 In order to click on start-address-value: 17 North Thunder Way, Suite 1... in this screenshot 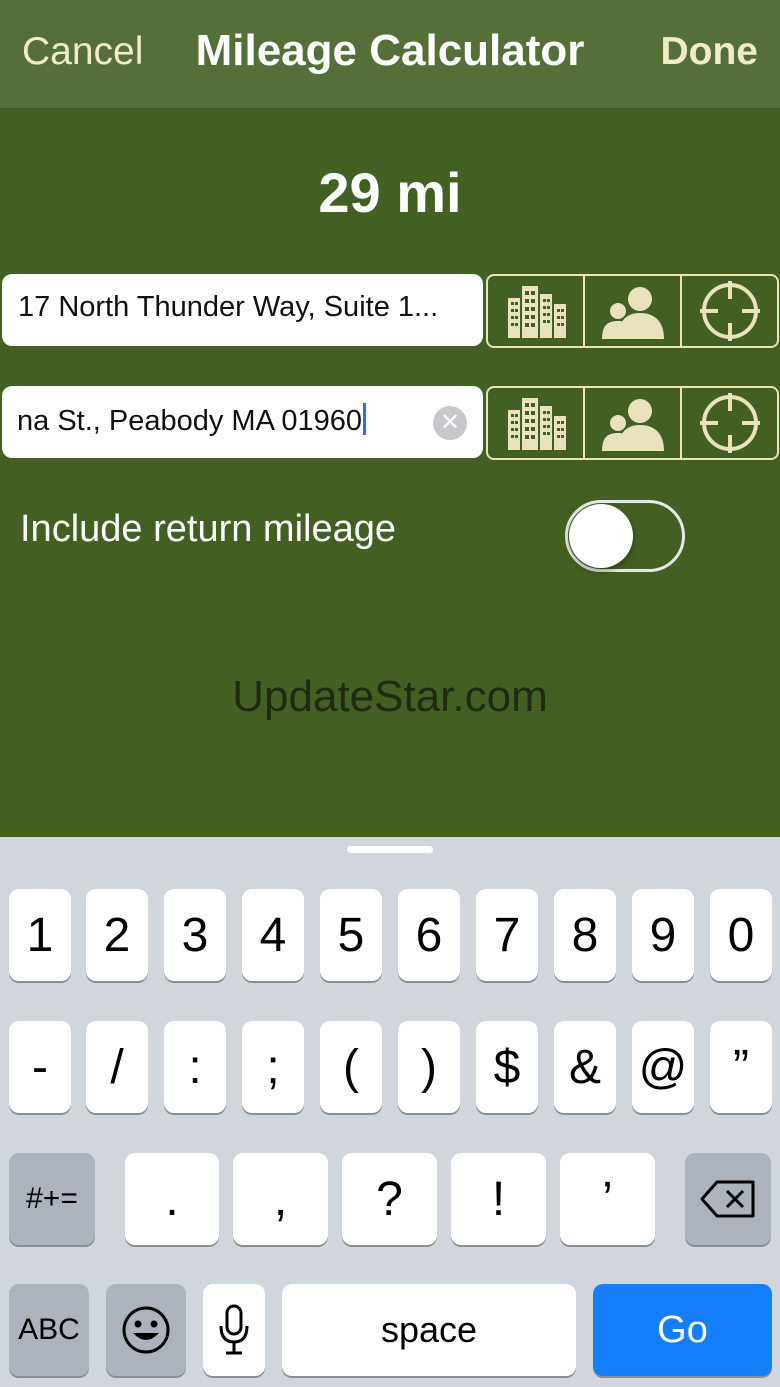, I will do `click(228, 307)`.